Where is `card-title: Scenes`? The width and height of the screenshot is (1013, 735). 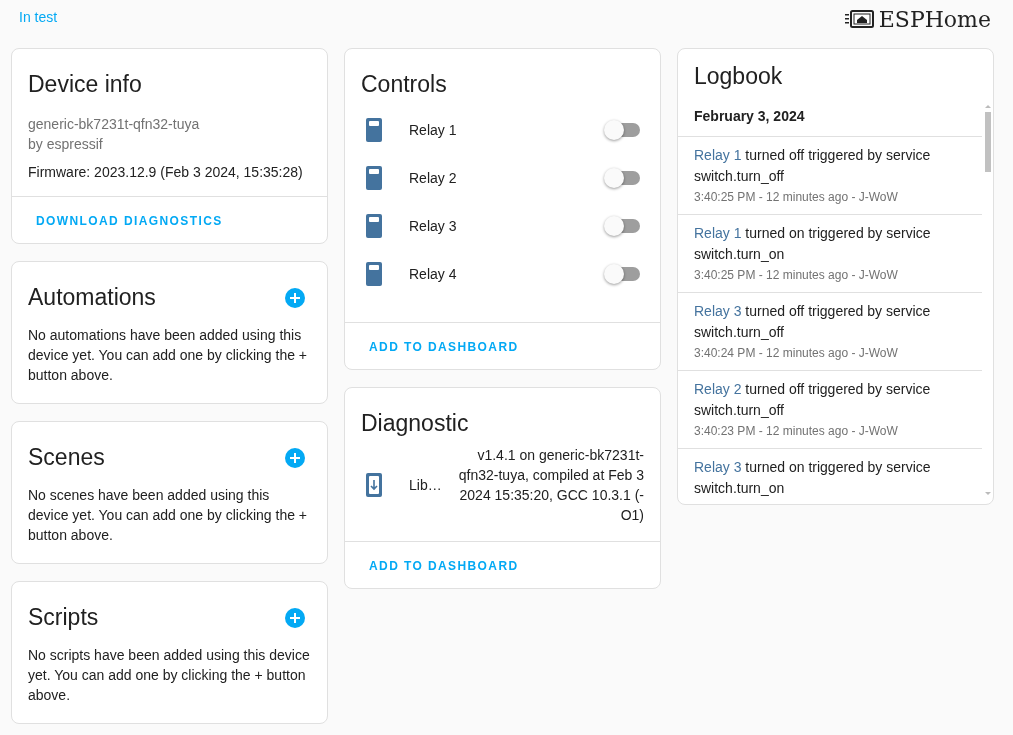 card-title: Scenes is located at coordinates (66, 457).